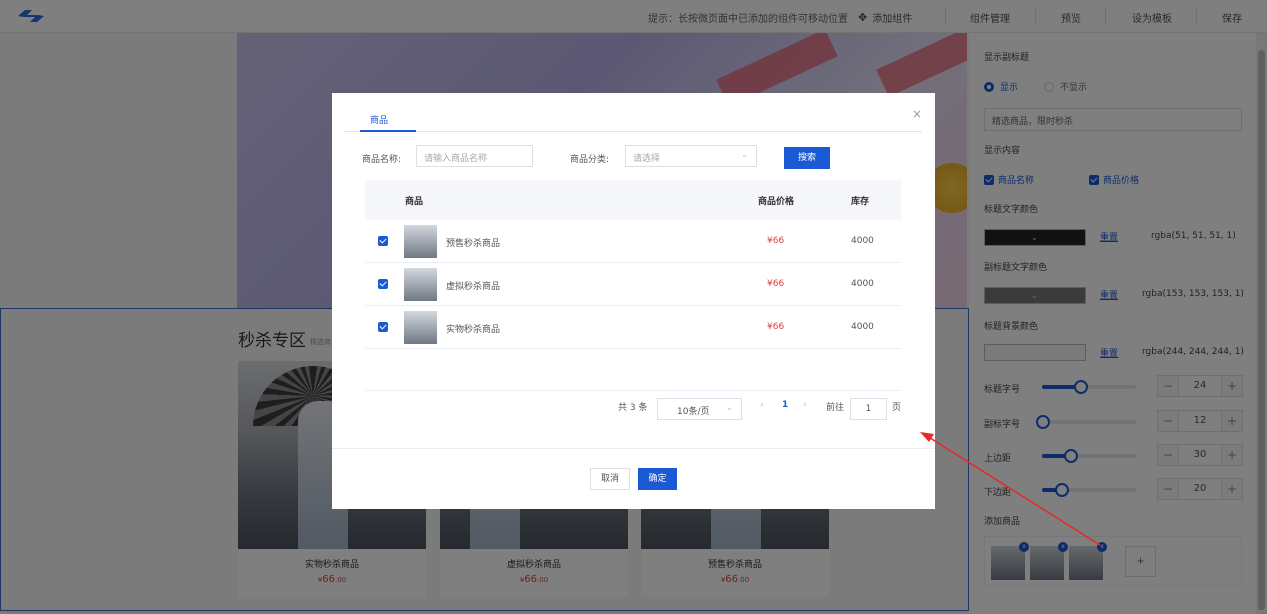  What do you see at coordinates (1010, 489) in the screenshot?
I see `annotation-arrow-icon` at bounding box center [1010, 489].